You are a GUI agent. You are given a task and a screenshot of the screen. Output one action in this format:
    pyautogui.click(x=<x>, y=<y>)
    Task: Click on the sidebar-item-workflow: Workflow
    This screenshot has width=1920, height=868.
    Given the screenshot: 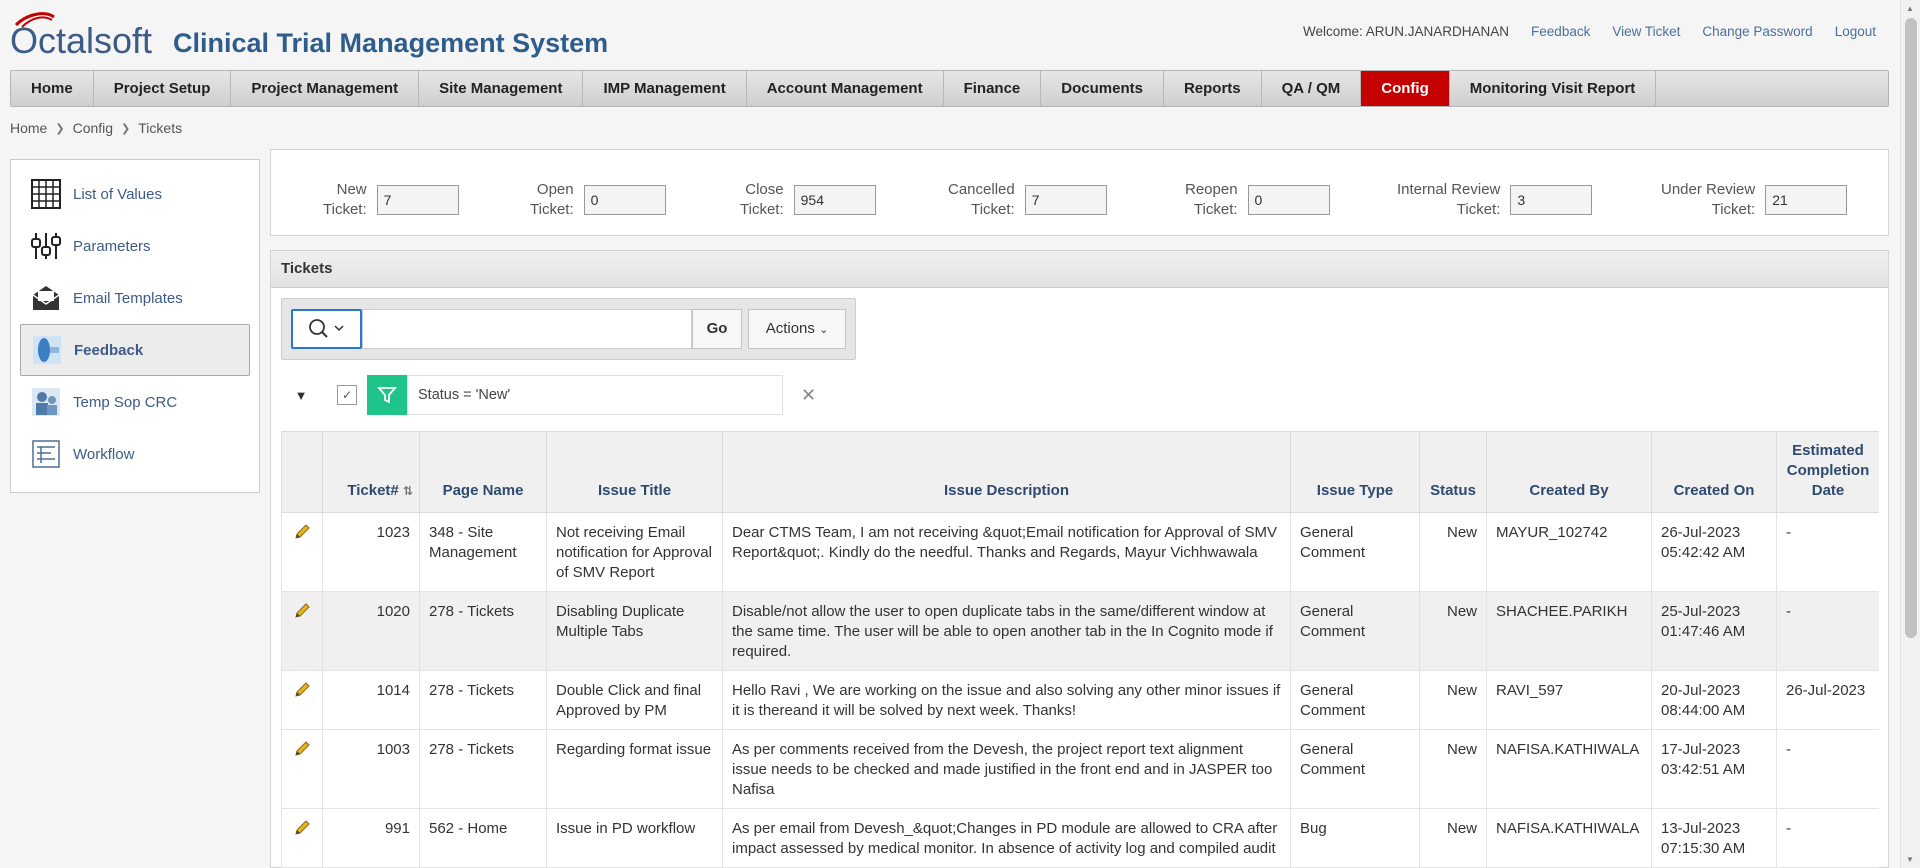 What is the action you would take?
    pyautogui.click(x=135, y=454)
    